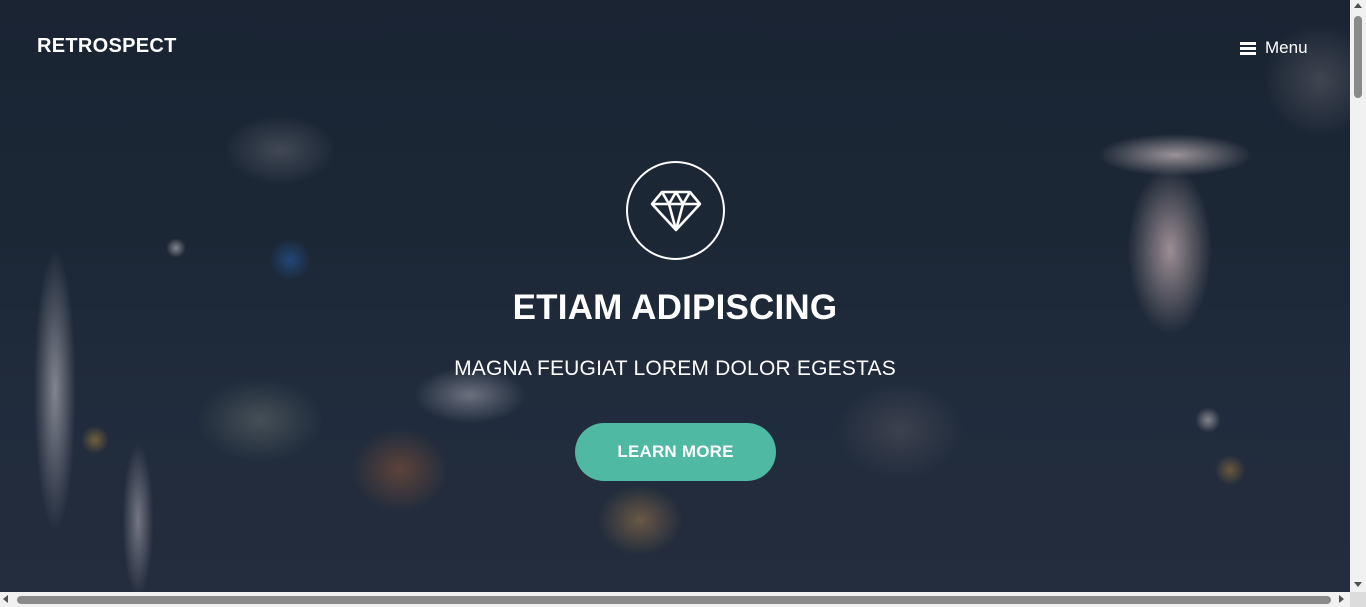 Image resolution: width=1366 pixels, height=607 pixels. Describe the element at coordinates (107, 46) in the screenshot. I see `site-logo: RETROSPECT` at that location.